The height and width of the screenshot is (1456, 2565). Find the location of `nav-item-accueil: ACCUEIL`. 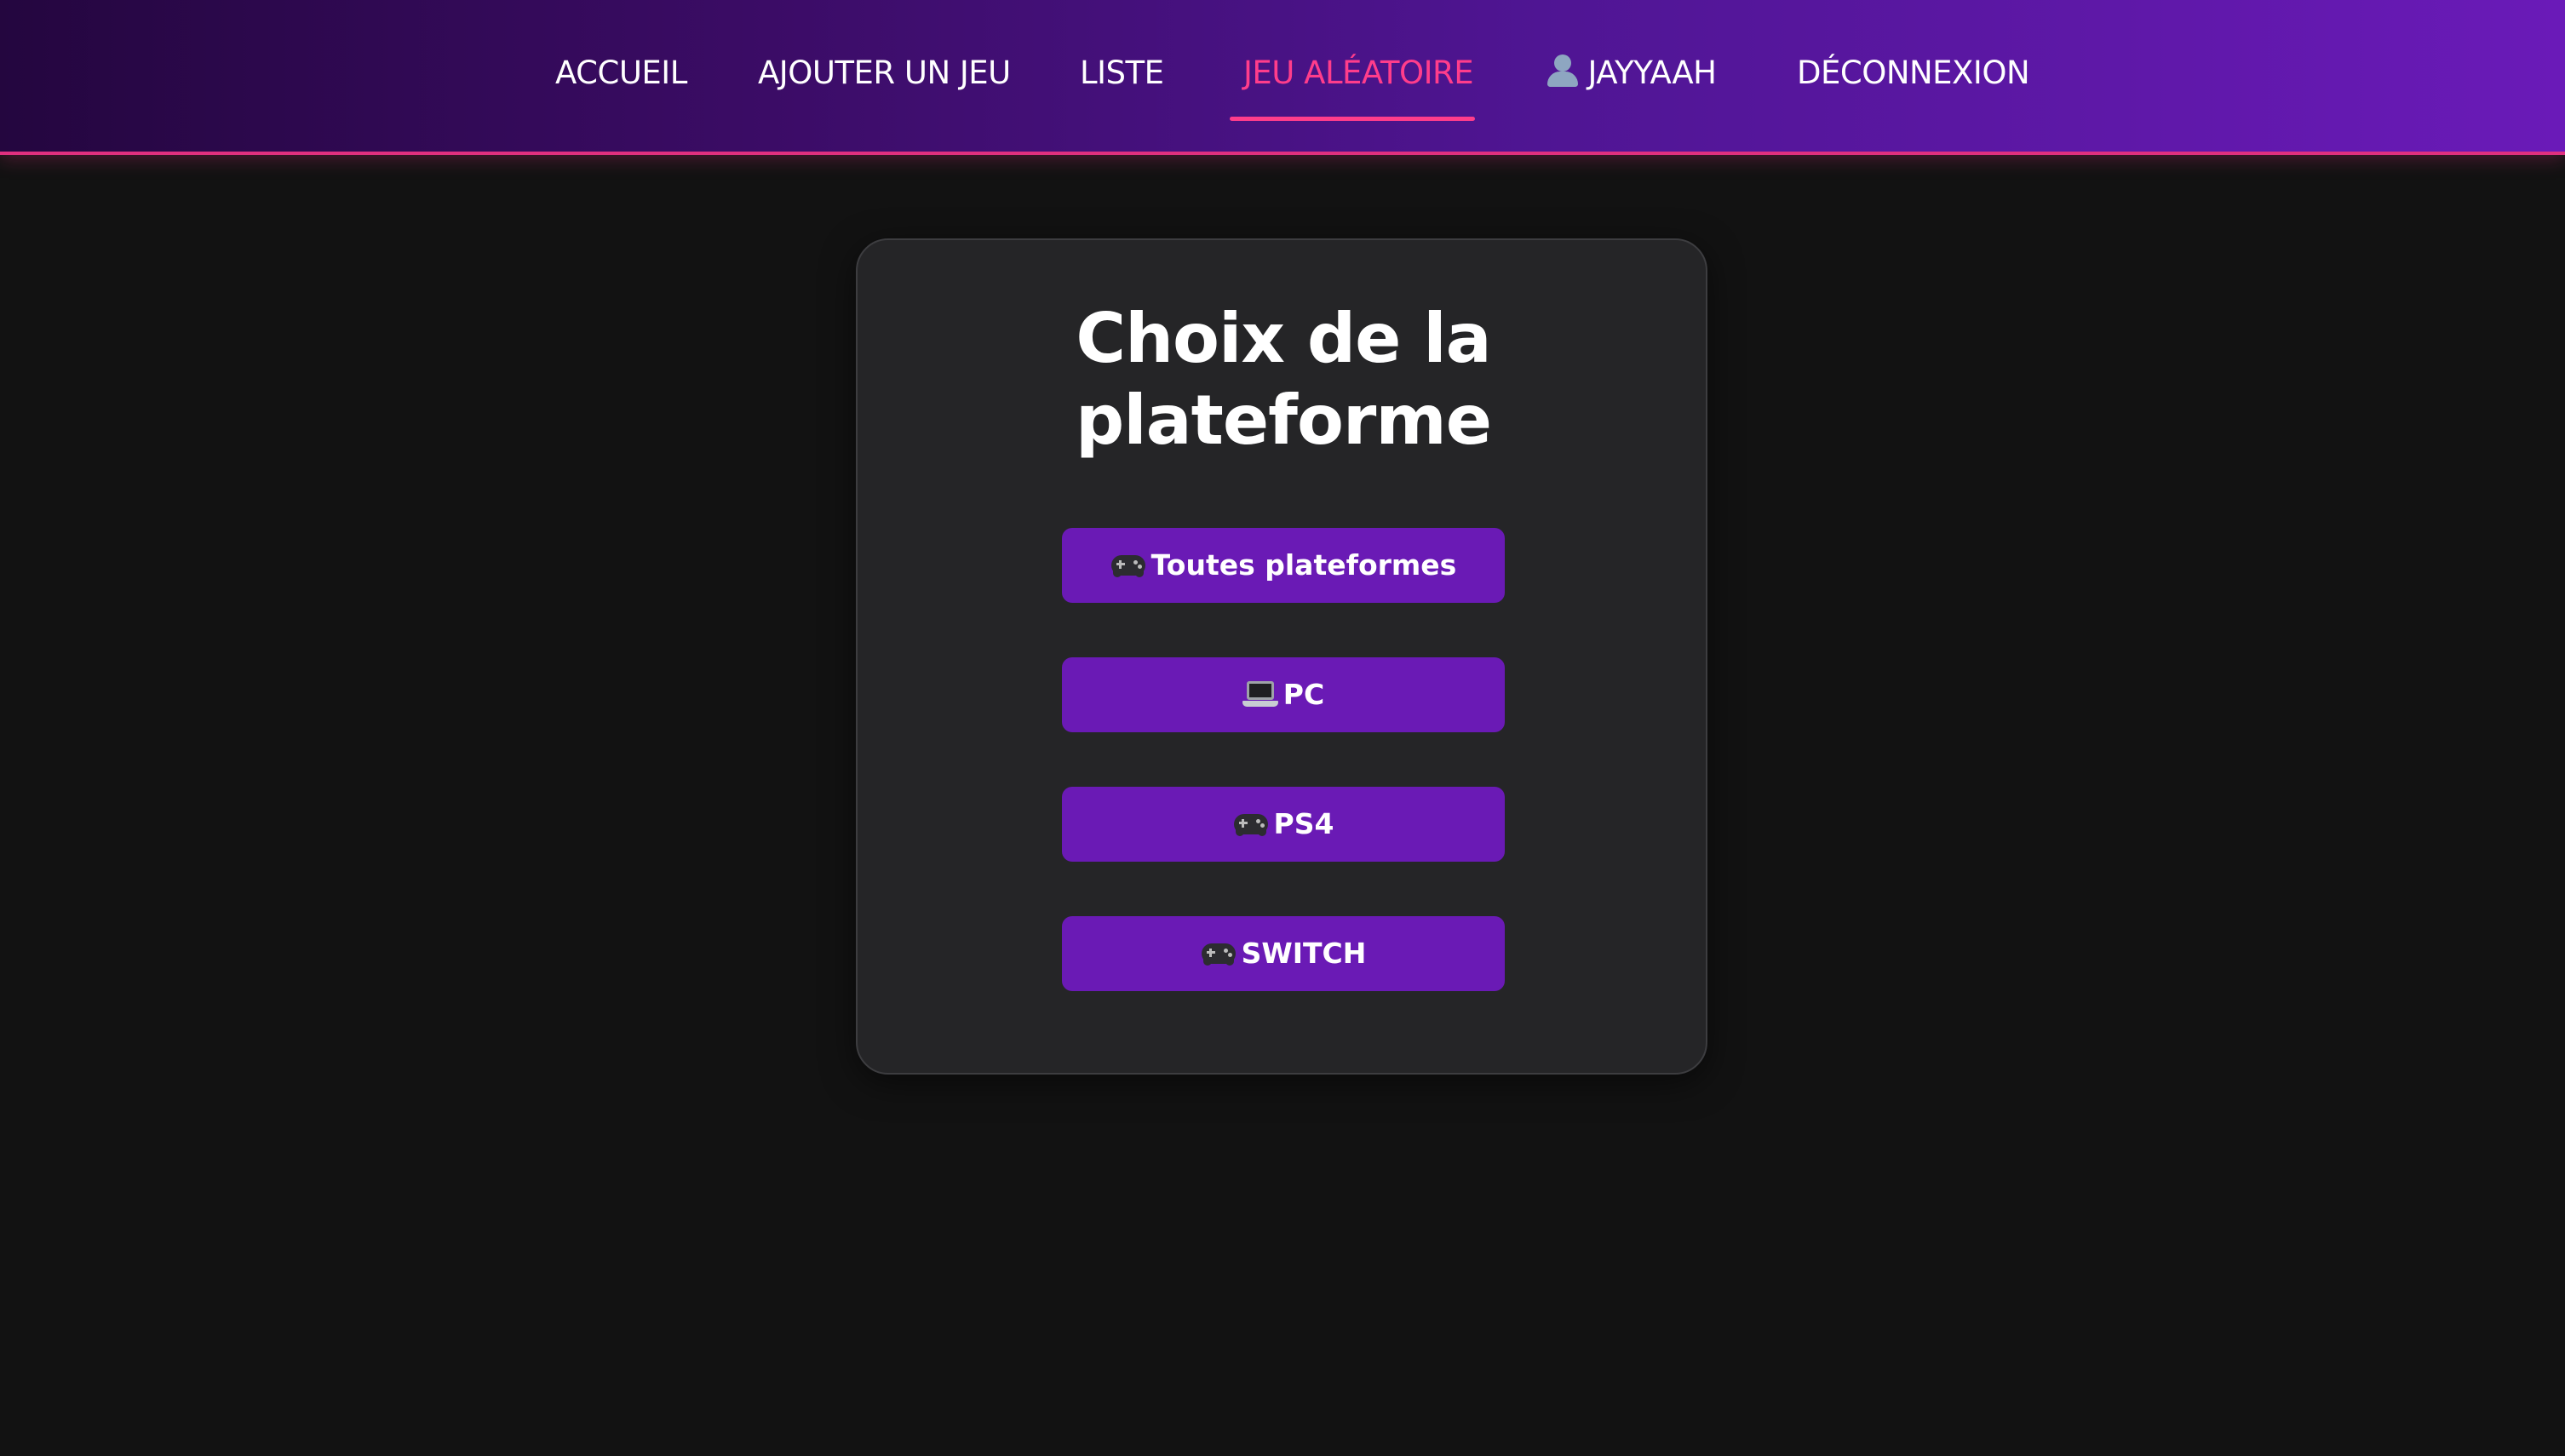

nav-item-accueil: ACCUEIL is located at coordinates (621, 73).